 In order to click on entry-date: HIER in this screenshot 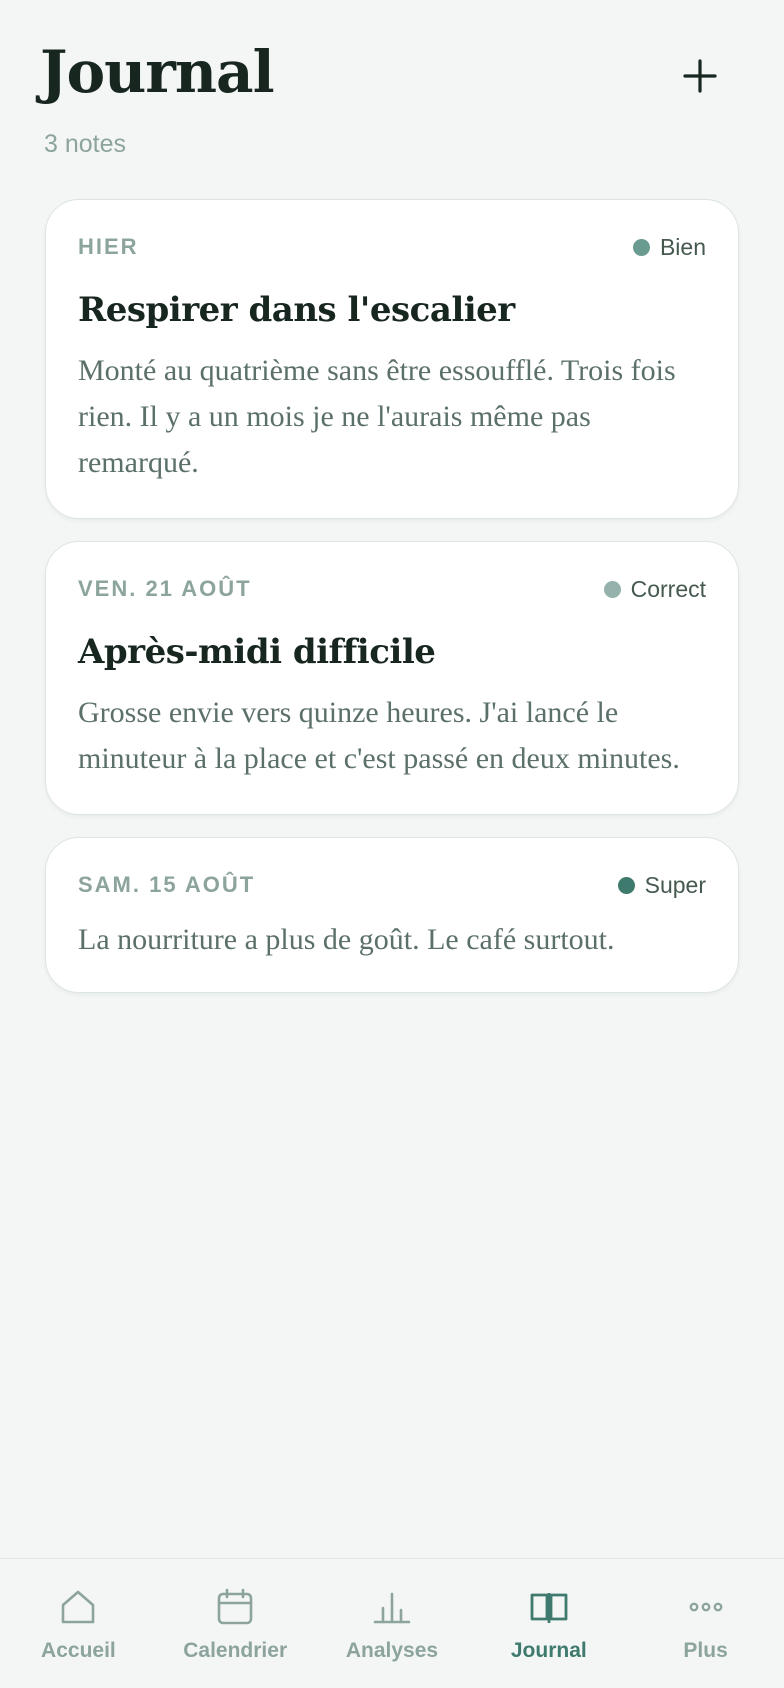, I will do `click(108, 246)`.